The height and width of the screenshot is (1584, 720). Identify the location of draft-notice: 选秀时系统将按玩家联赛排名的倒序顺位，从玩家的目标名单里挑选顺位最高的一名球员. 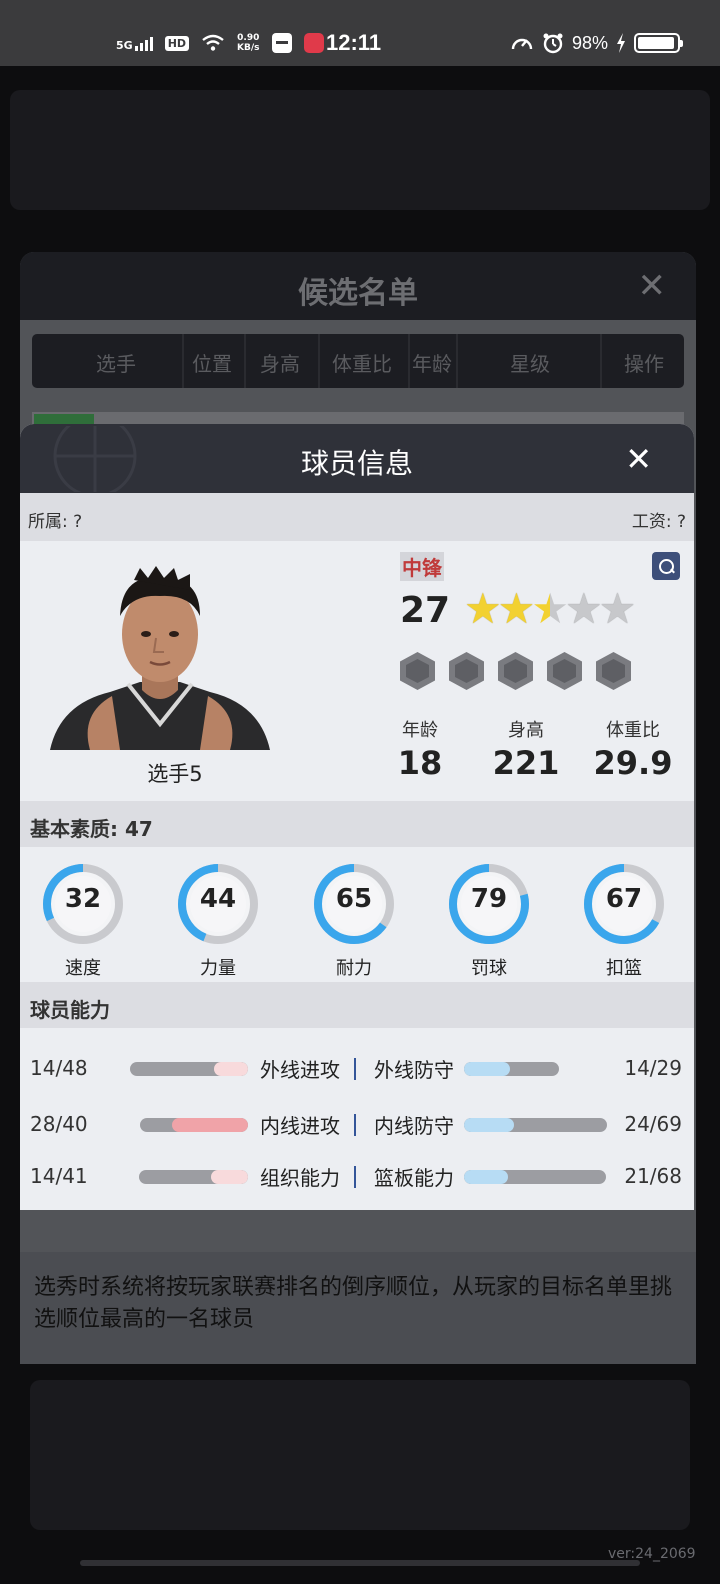
(358, 1308).